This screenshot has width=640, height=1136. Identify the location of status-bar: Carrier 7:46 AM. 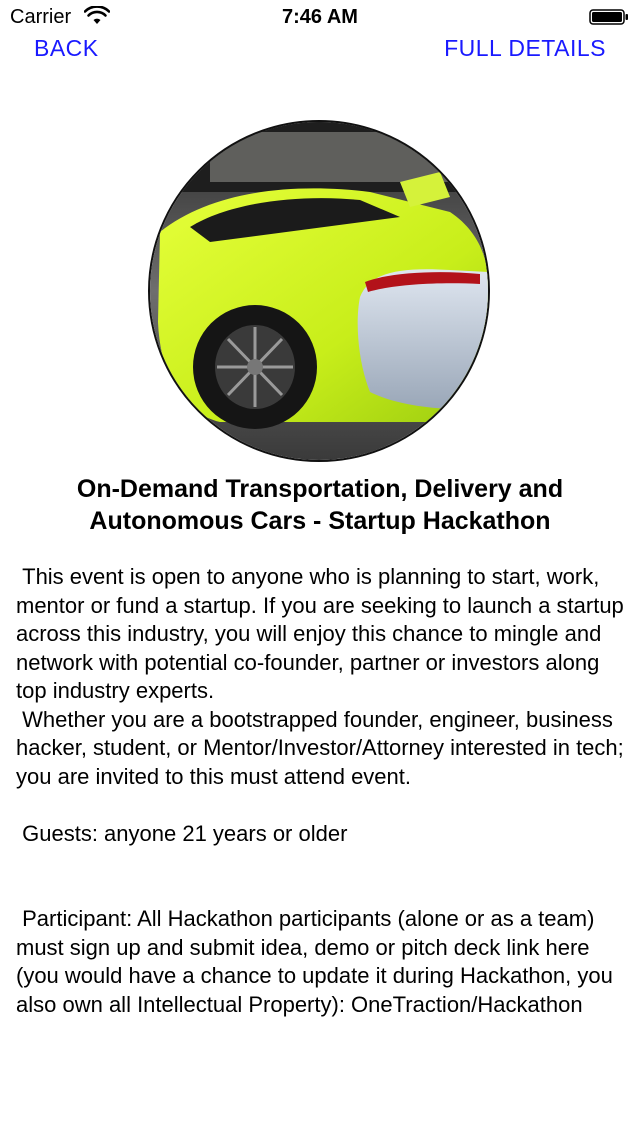
(320, 17).